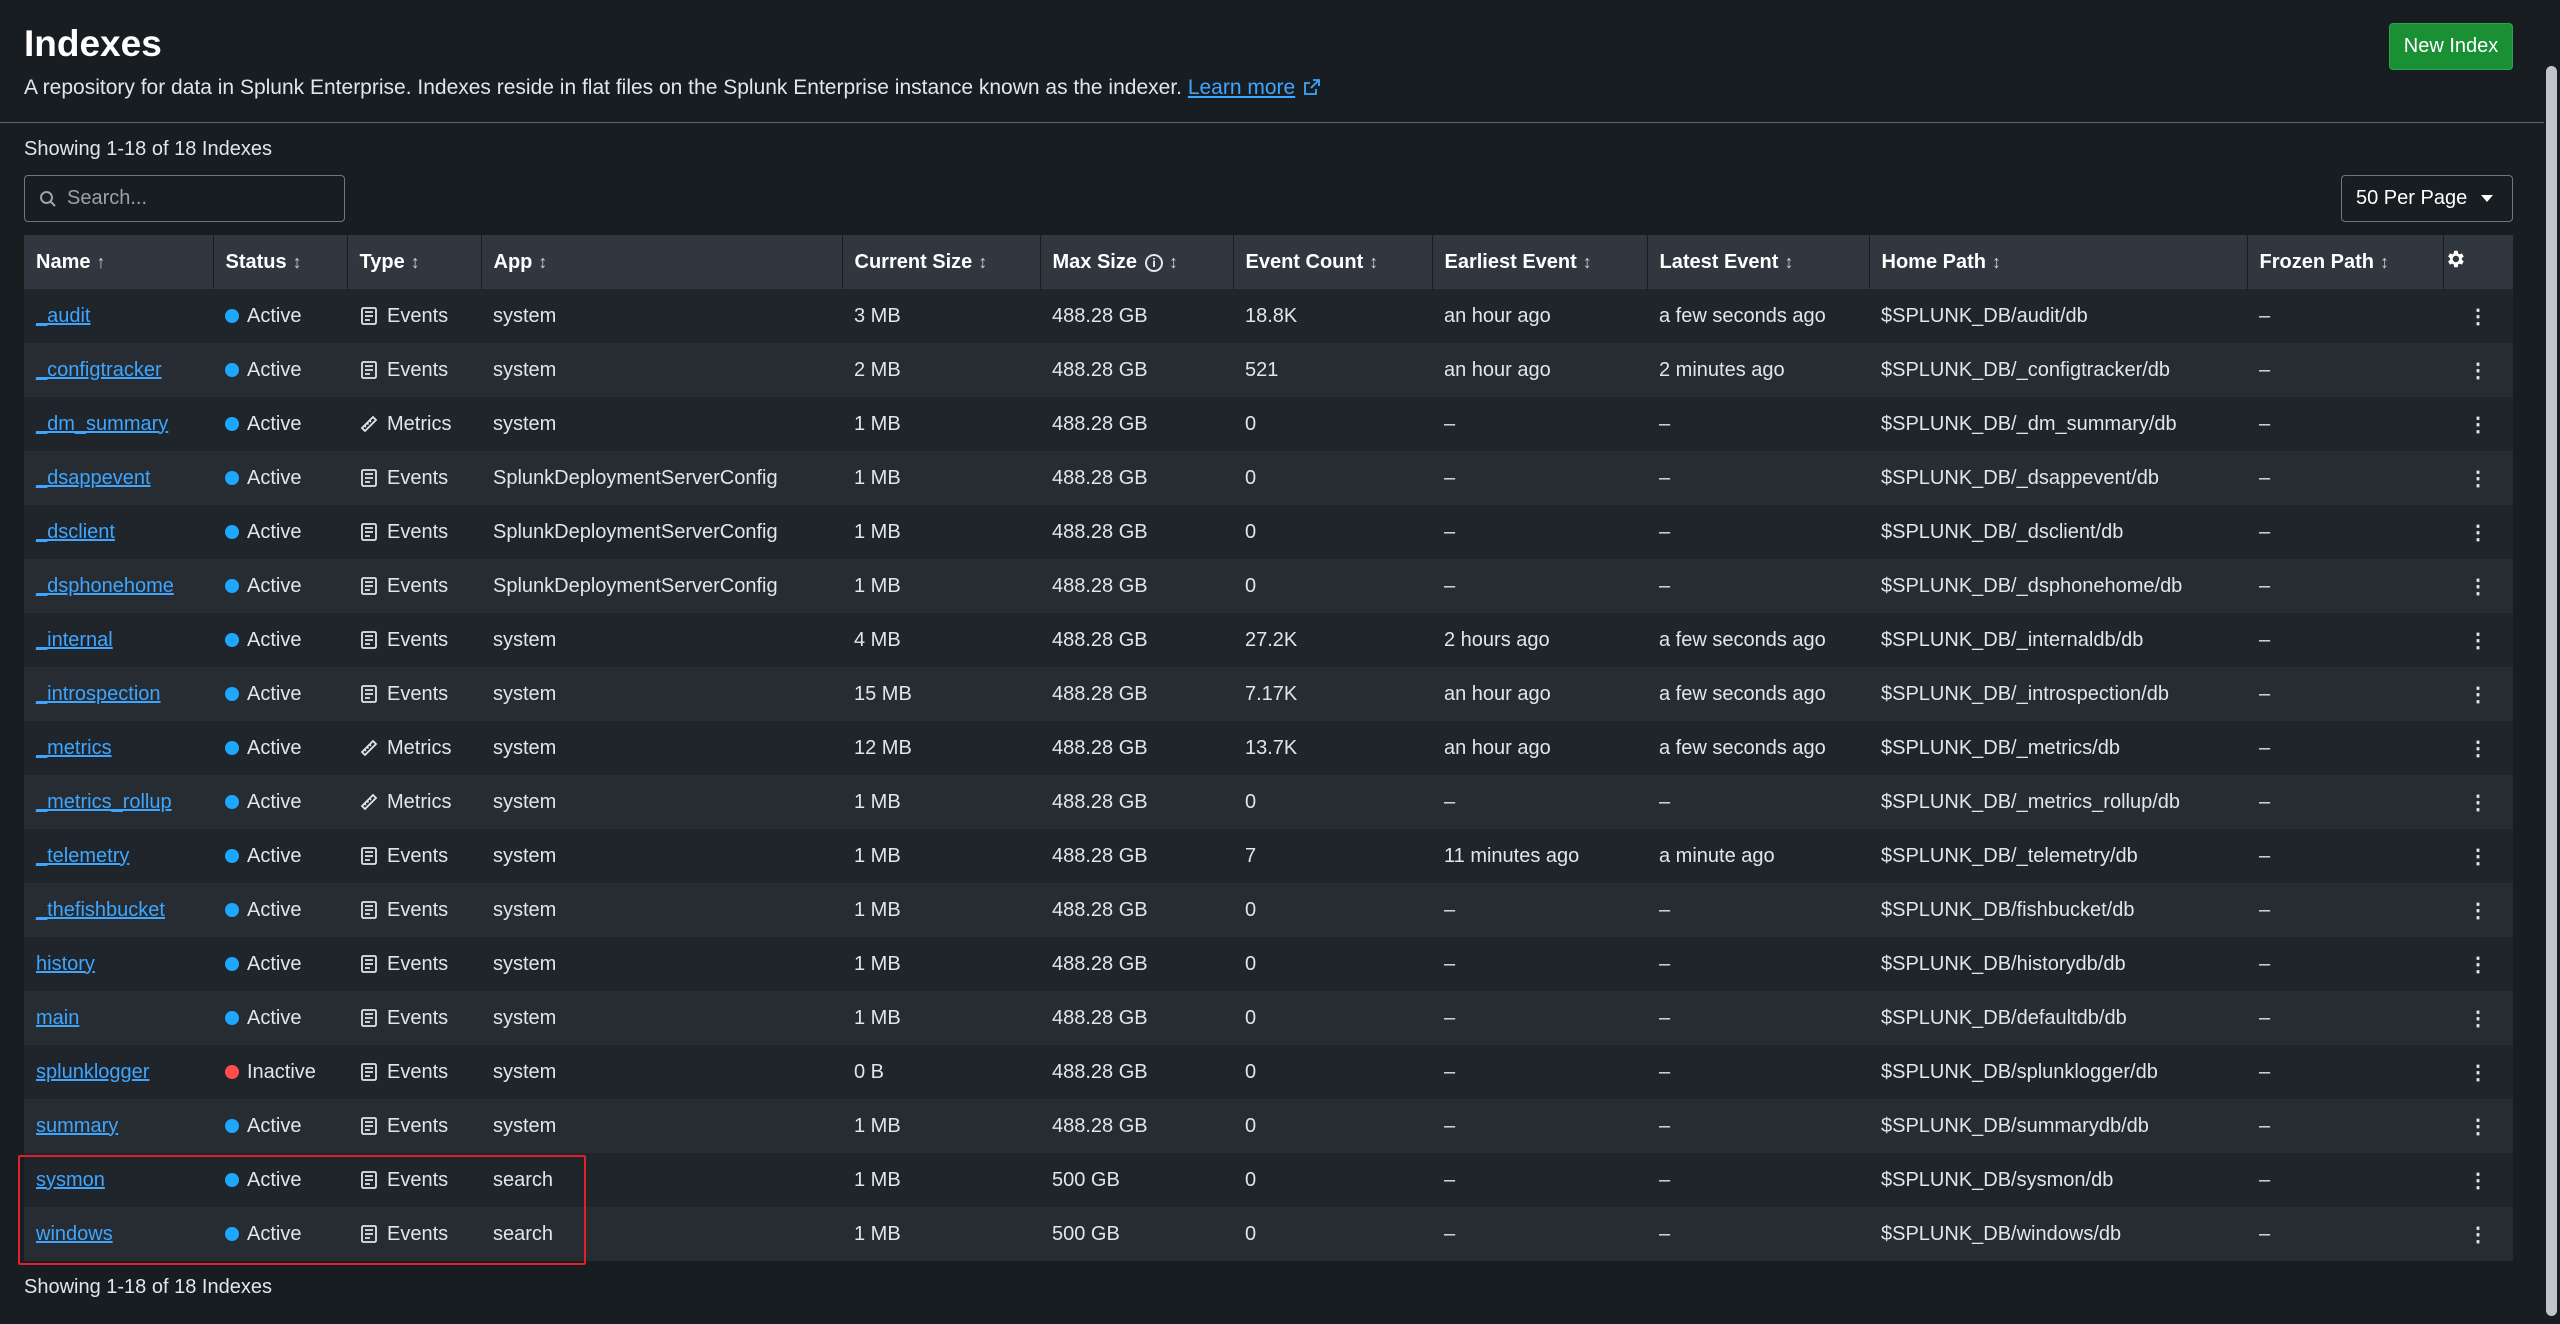  I want to click on column-header-status: Status ↕, so click(280, 262).